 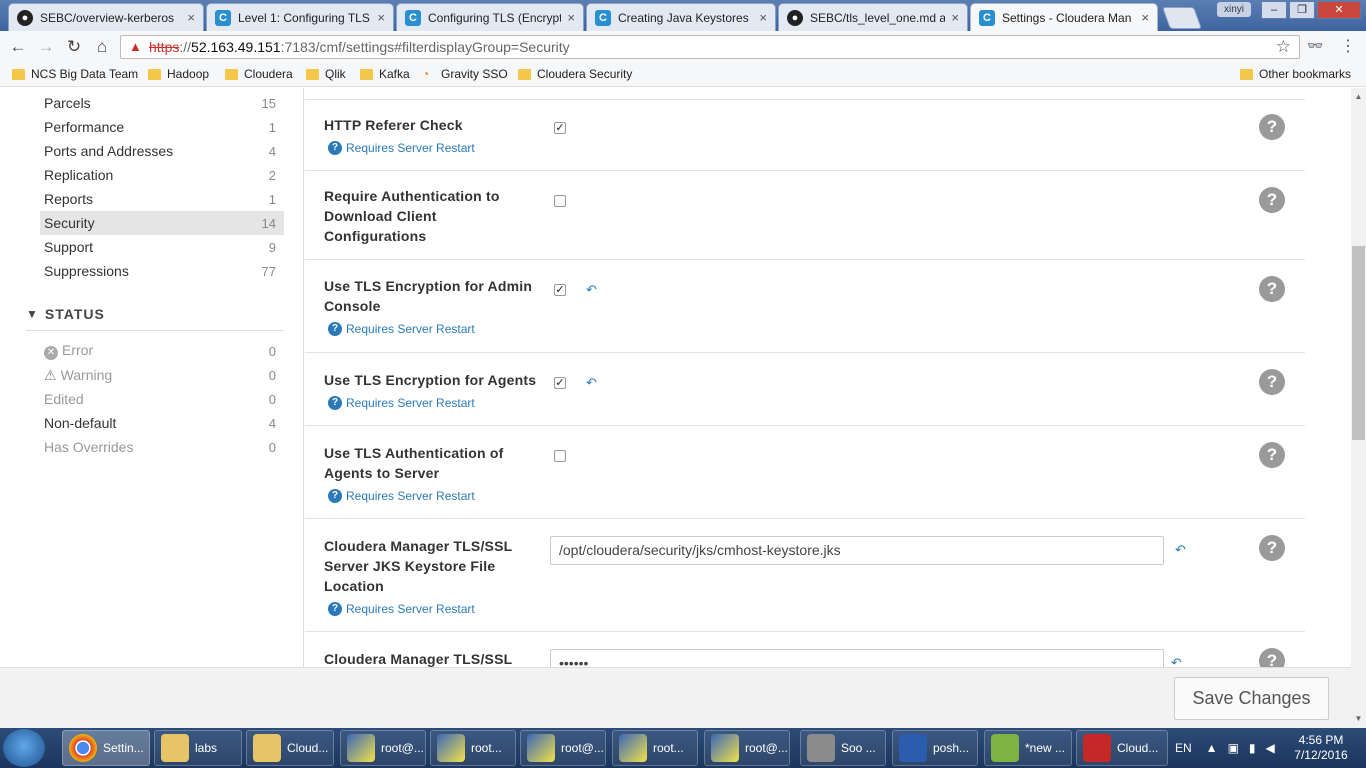 I want to click on keystore-password-input: ••••••, so click(x=857, y=658).